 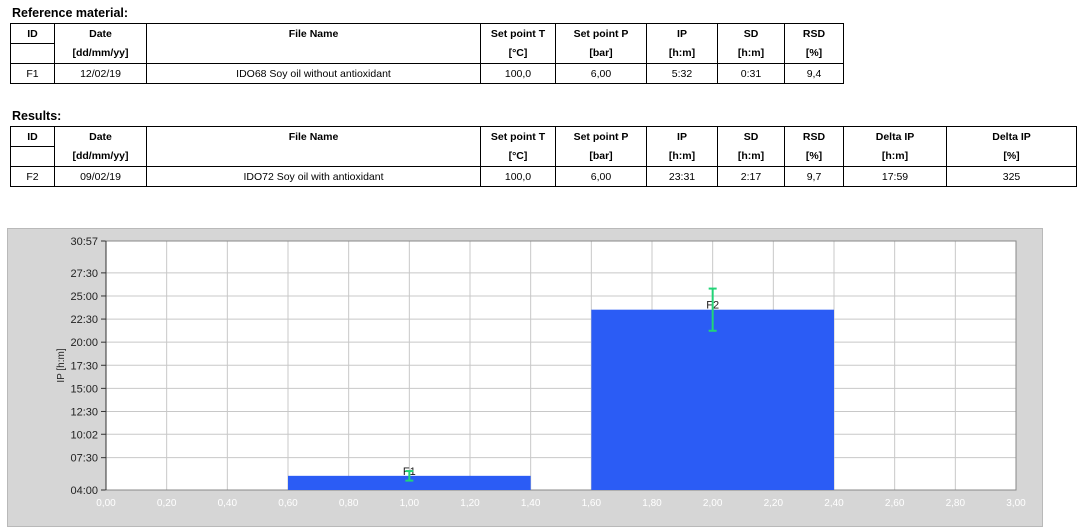 What do you see at coordinates (652, 503) in the screenshot?
I see `x-tick-label: 1,80` at bounding box center [652, 503].